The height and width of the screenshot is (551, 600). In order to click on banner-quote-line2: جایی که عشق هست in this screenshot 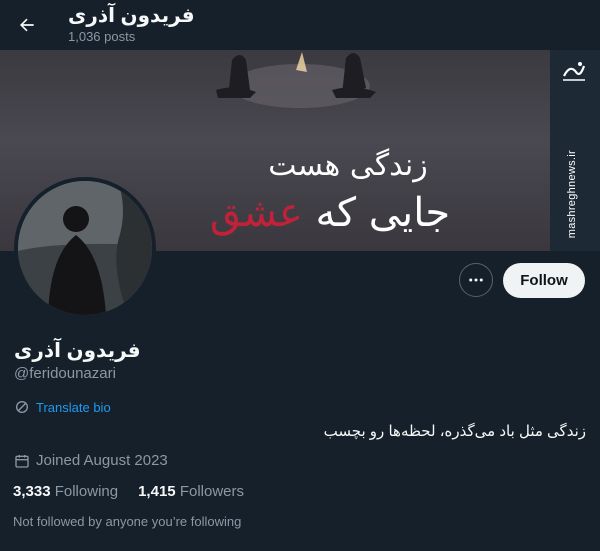, I will do `click(330, 220)`.